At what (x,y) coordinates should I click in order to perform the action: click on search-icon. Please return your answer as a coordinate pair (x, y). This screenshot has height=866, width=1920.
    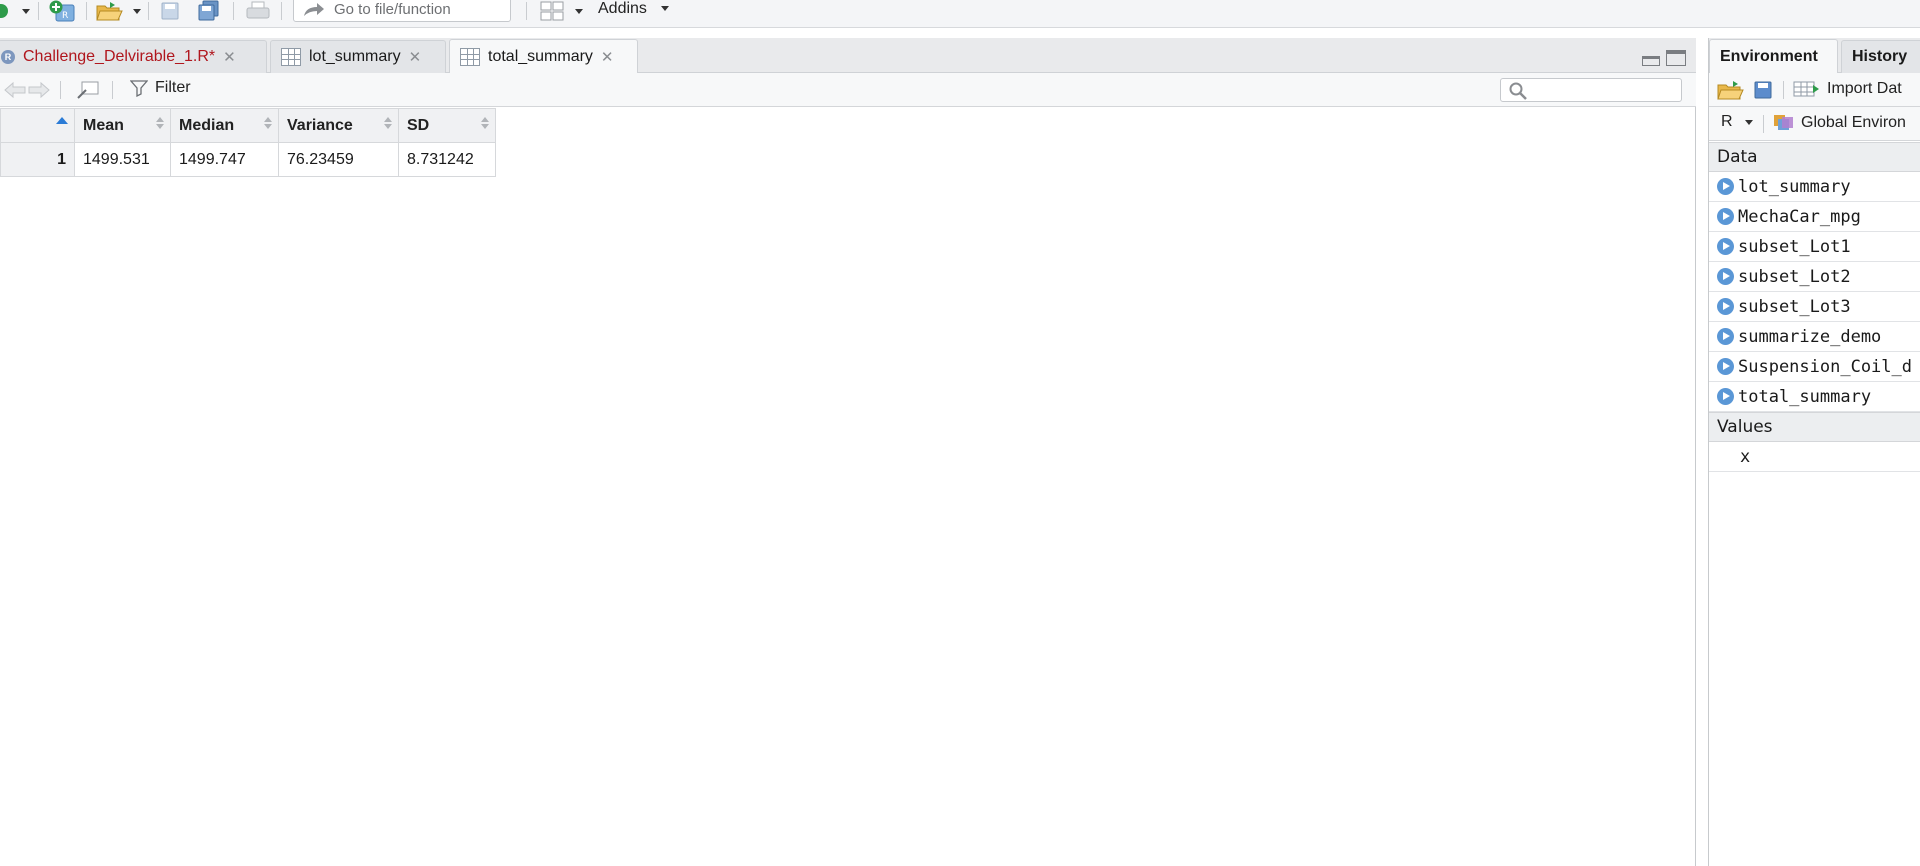
    Looking at the image, I should click on (1518, 91).